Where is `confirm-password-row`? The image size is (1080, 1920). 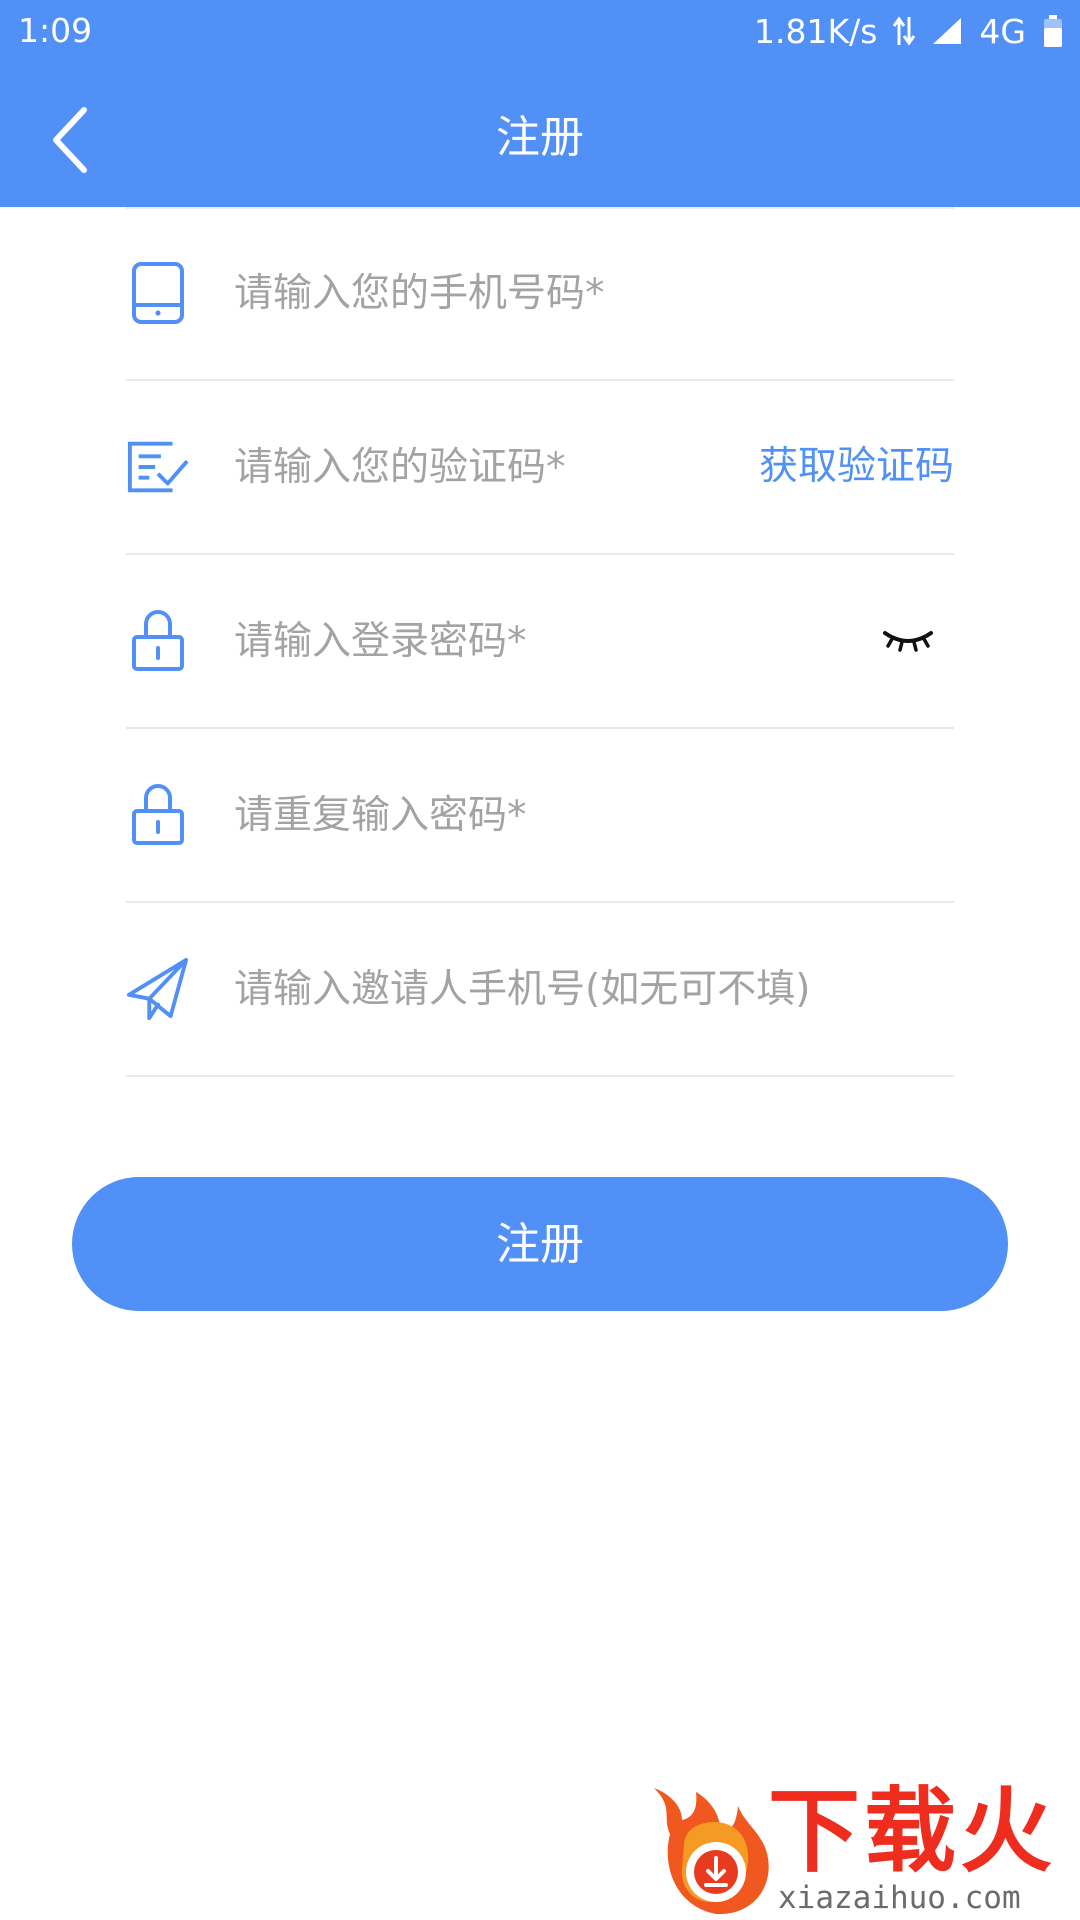 confirm-password-row is located at coordinates (540, 816).